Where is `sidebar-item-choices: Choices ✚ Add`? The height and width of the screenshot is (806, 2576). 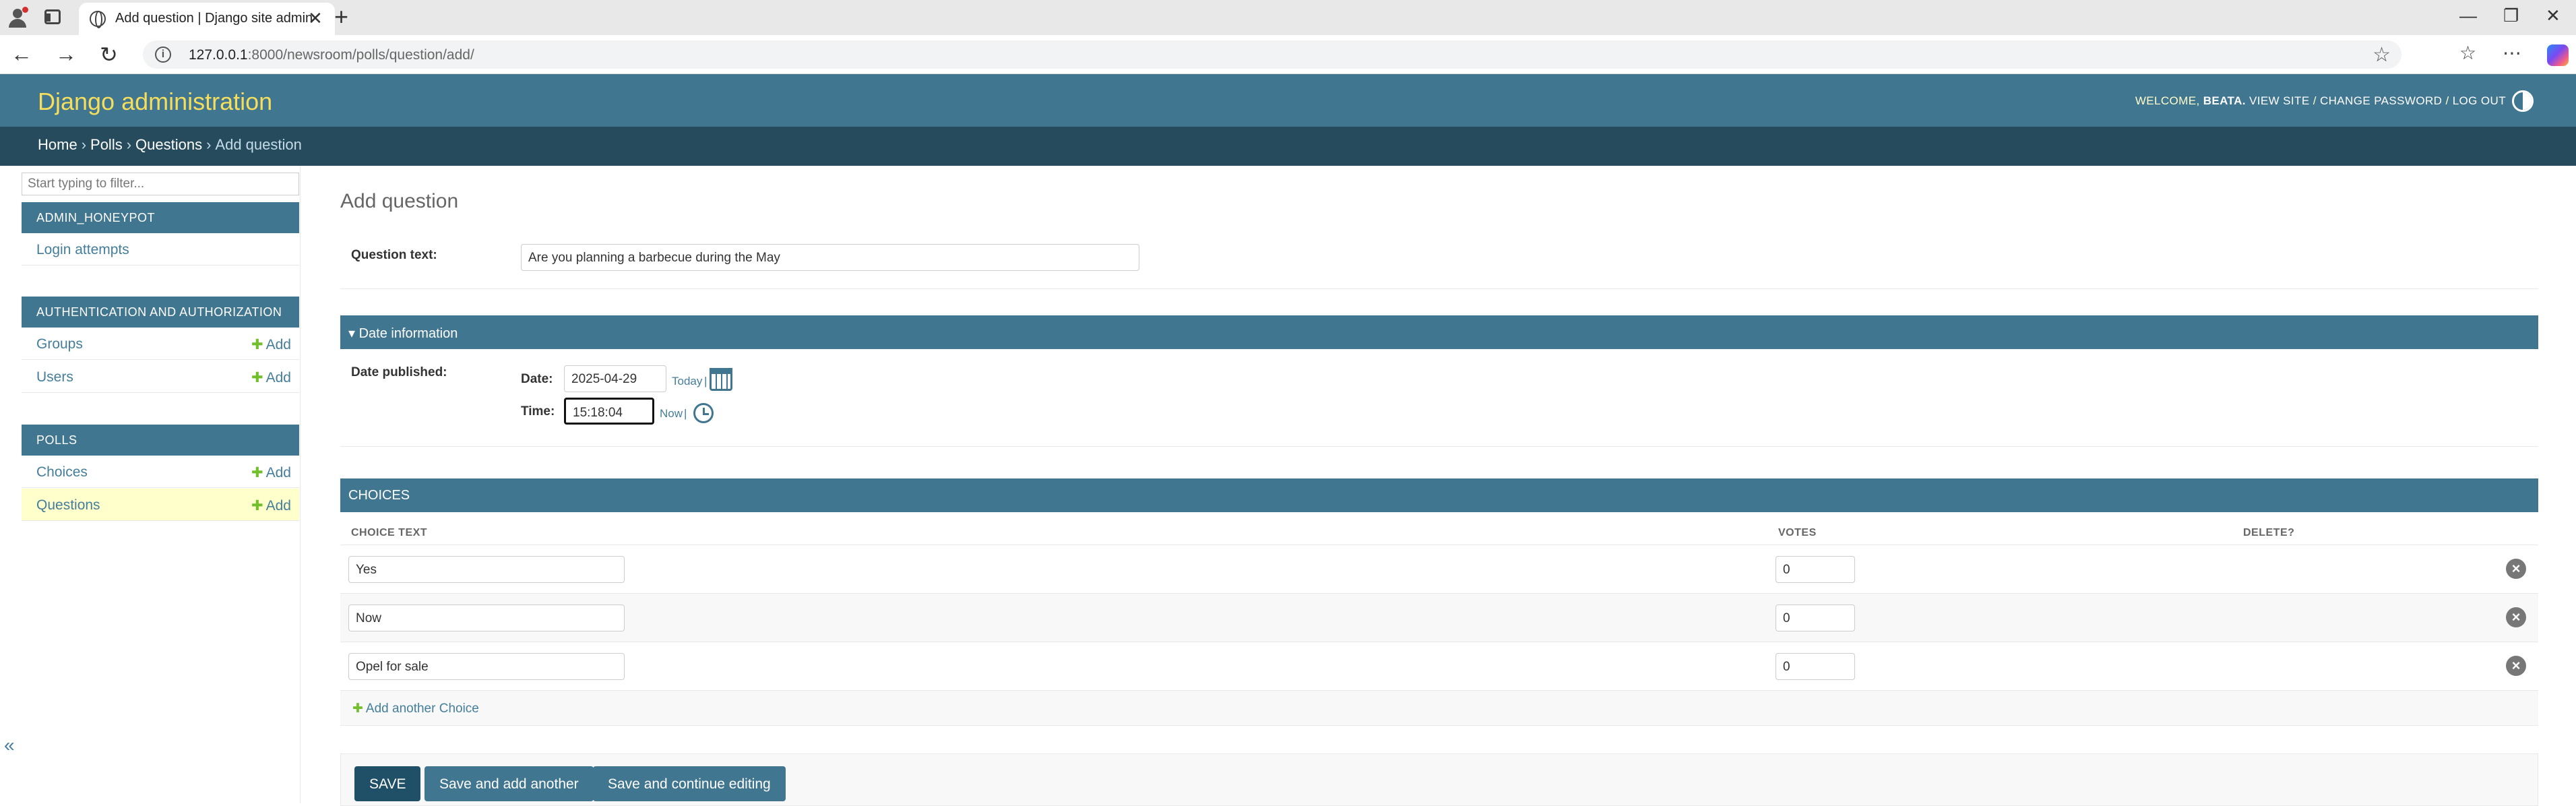
sidebar-item-choices: Choices ✚ Add is located at coordinates (160, 472).